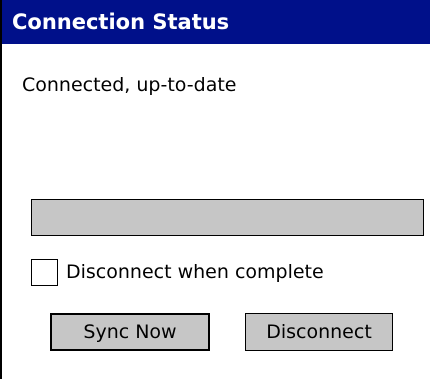 This screenshot has height=379, width=430. What do you see at coordinates (44, 272) in the screenshot?
I see `disconnect-when-complete-checkbox` at bounding box center [44, 272].